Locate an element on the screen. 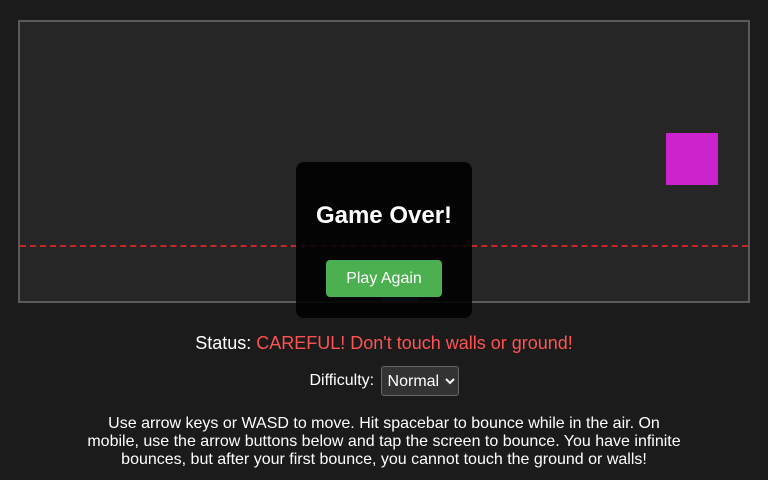  game-over-title: Game Over! is located at coordinates (384, 215).